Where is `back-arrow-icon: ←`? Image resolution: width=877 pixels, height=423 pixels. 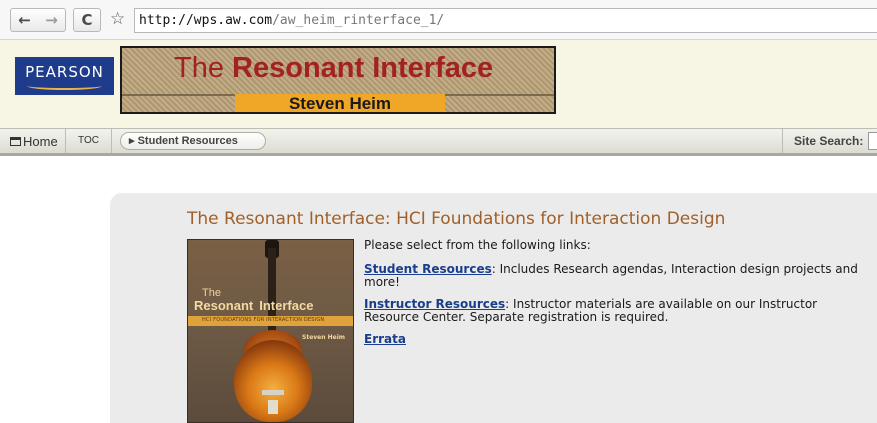
back-arrow-icon: ← is located at coordinates (24, 20).